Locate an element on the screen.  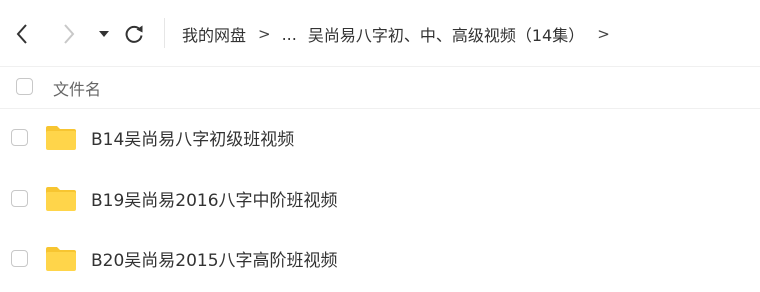
history-dropdown-button is located at coordinates (104, 34).